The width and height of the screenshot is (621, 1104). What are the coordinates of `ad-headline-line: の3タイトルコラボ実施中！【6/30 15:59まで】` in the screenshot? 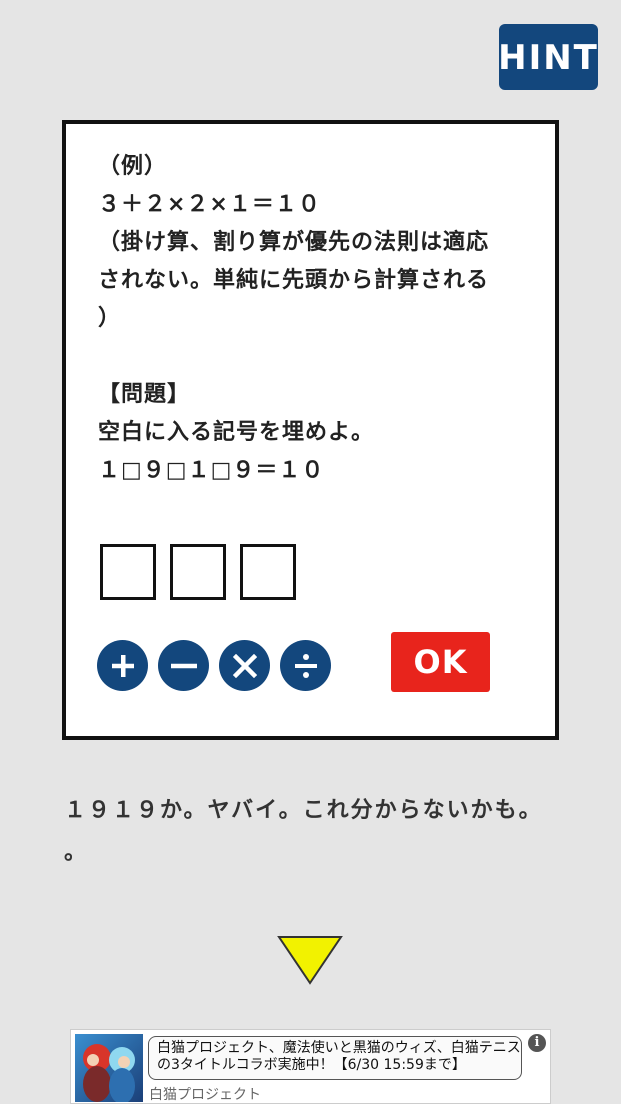 It's located at (311, 1065).